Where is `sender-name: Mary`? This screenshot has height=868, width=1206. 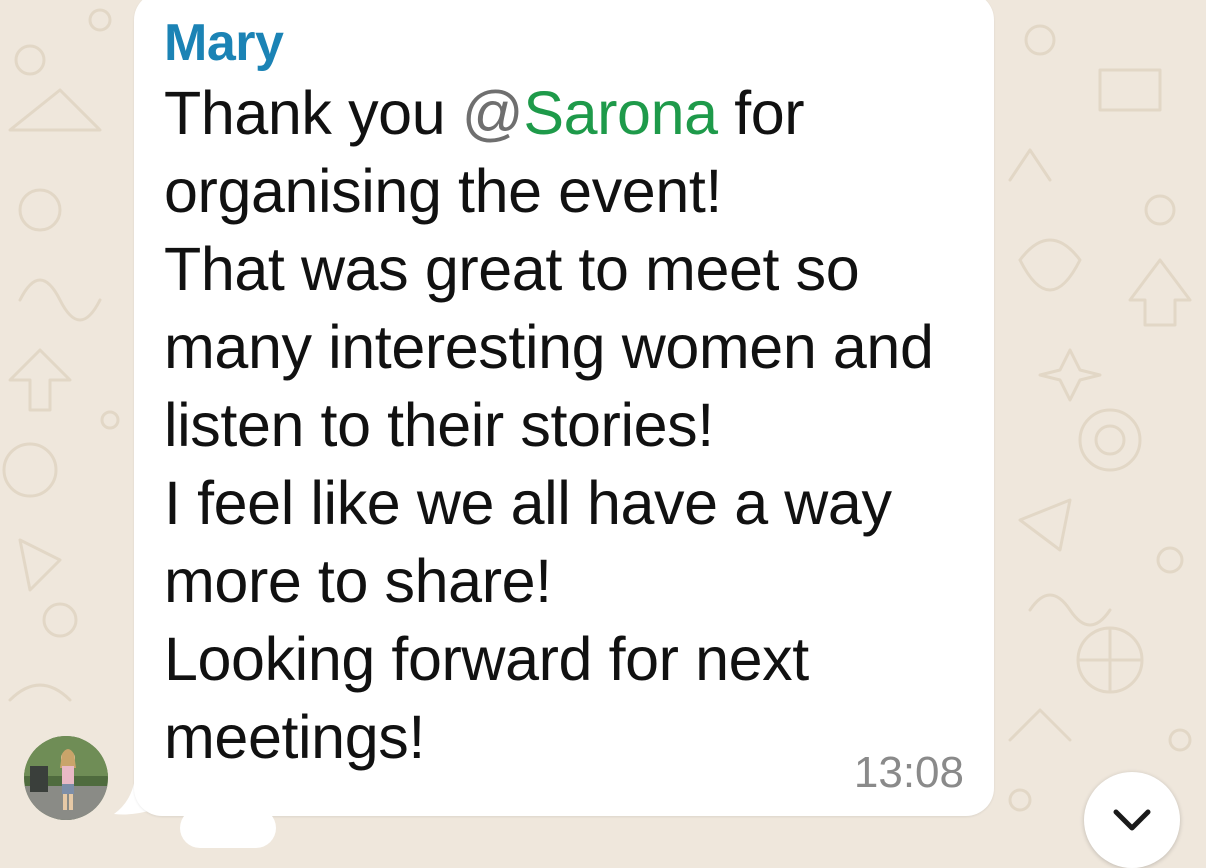
sender-name: Mary is located at coordinates (564, 43).